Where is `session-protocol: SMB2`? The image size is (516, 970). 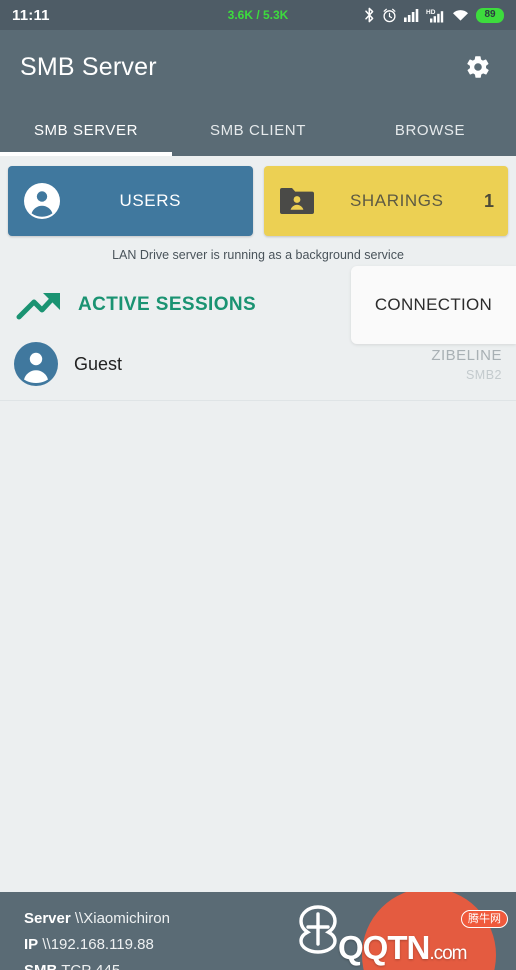
session-protocol: SMB2 is located at coordinates (483, 374).